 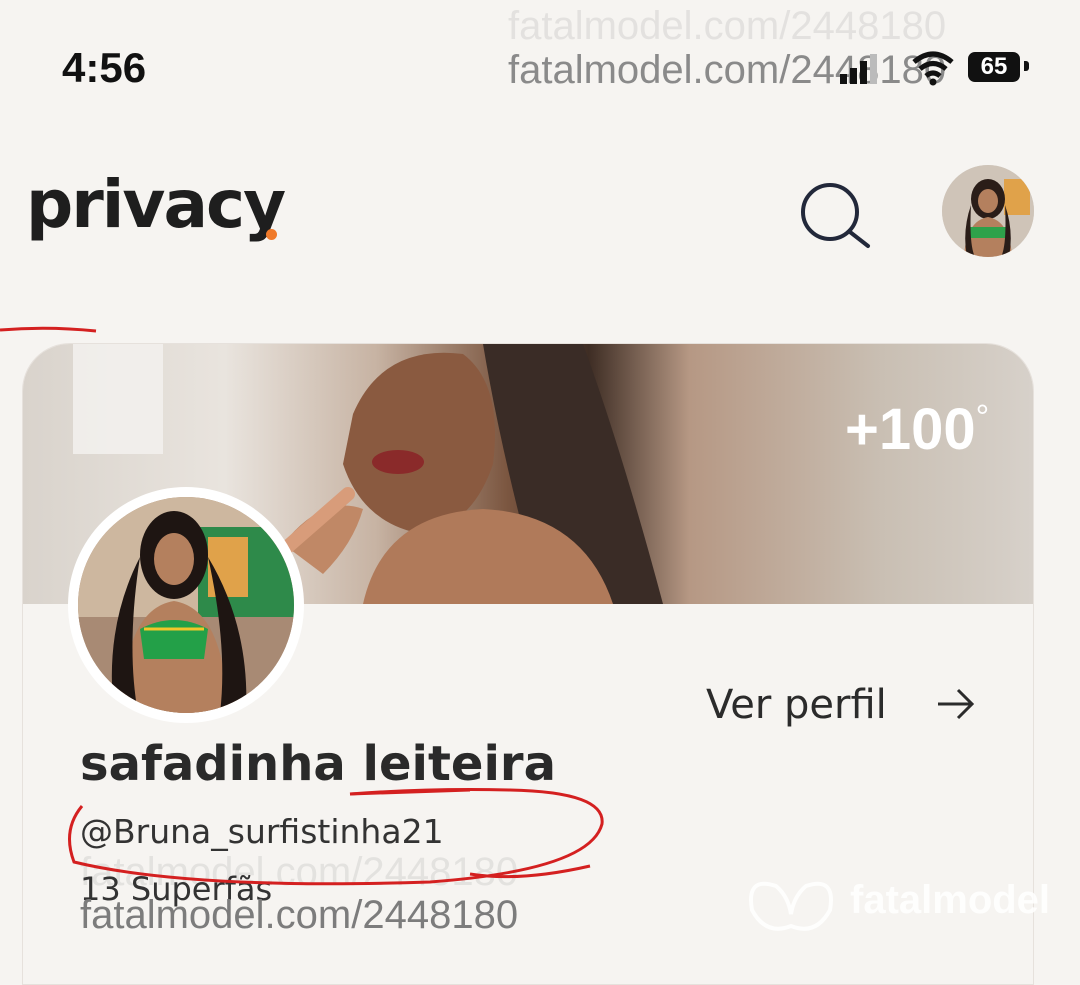 What do you see at coordinates (336, 837) in the screenshot?
I see `annotation-circle` at bounding box center [336, 837].